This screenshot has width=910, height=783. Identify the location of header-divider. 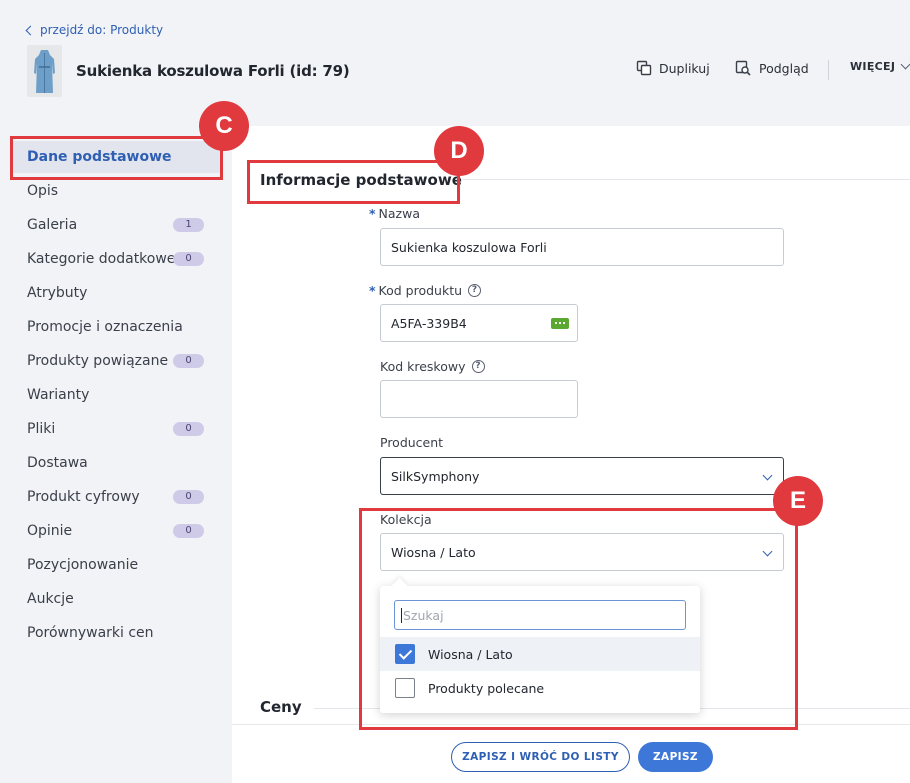
(828, 70).